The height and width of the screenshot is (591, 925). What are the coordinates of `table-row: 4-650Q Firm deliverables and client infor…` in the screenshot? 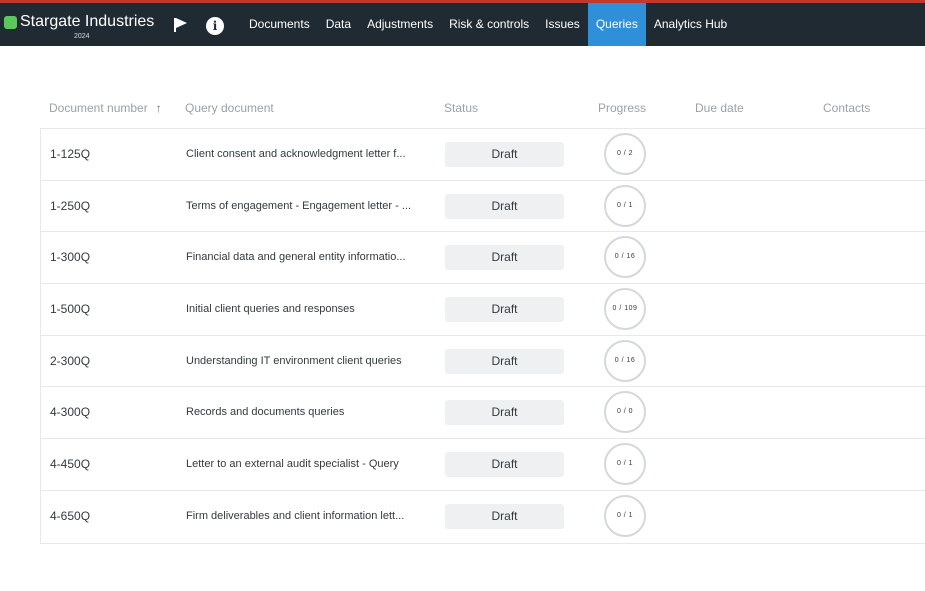 It's located at (483, 517).